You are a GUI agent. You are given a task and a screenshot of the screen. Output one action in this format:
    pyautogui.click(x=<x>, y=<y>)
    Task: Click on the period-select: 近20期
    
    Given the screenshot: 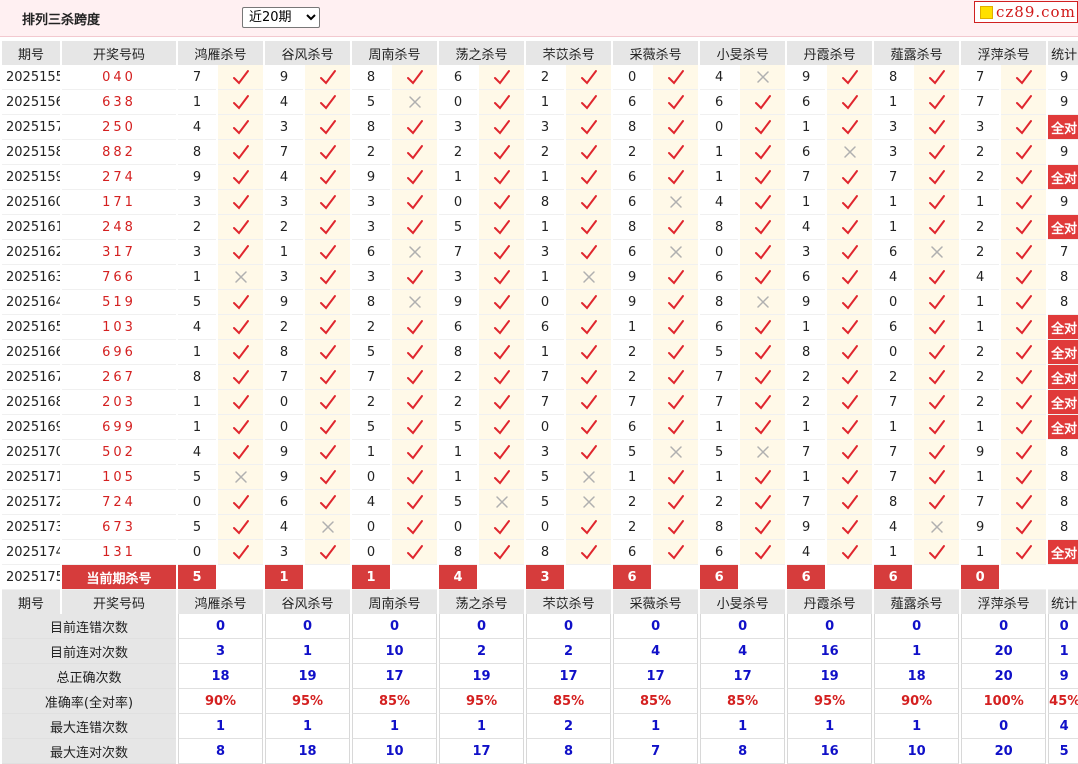 What is the action you would take?
    pyautogui.click(x=281, y=17)
    